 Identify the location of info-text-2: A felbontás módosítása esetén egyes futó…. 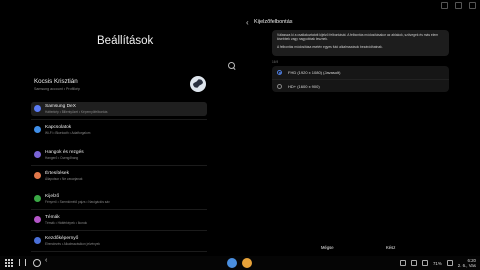
(330, 46).